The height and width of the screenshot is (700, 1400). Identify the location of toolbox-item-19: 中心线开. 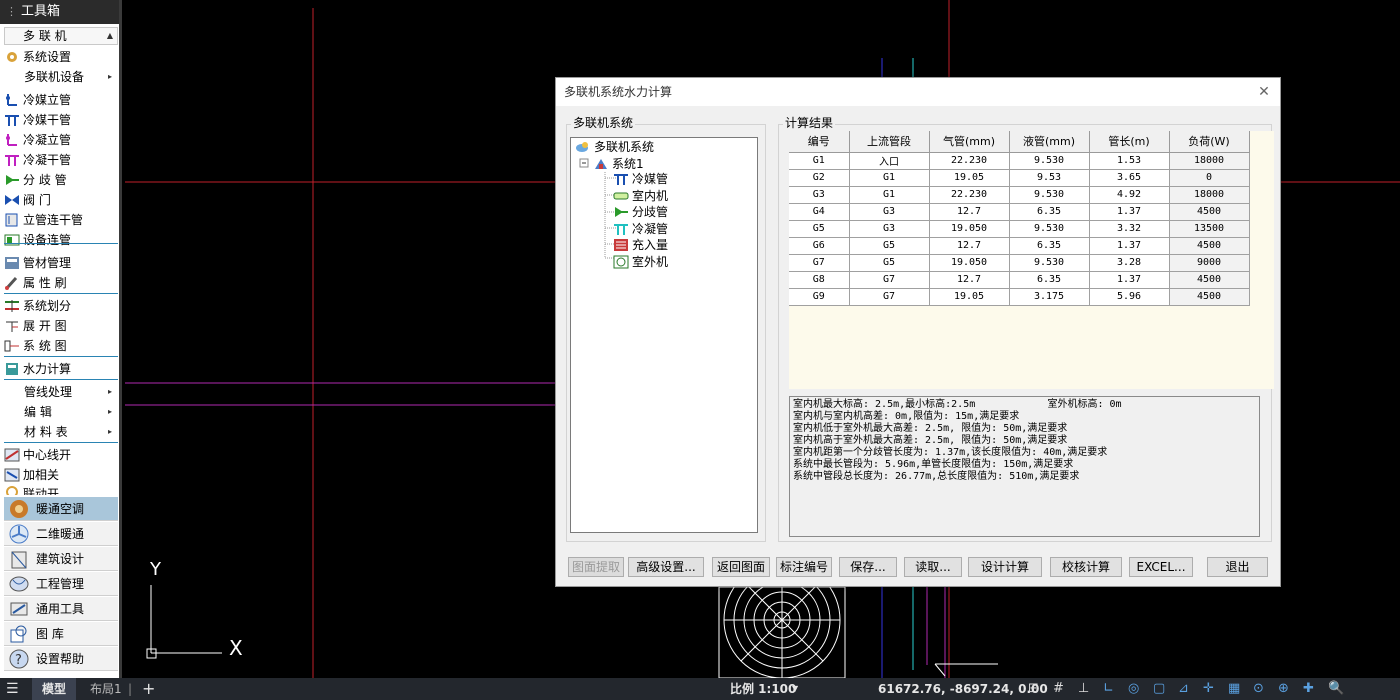
(61, 455).